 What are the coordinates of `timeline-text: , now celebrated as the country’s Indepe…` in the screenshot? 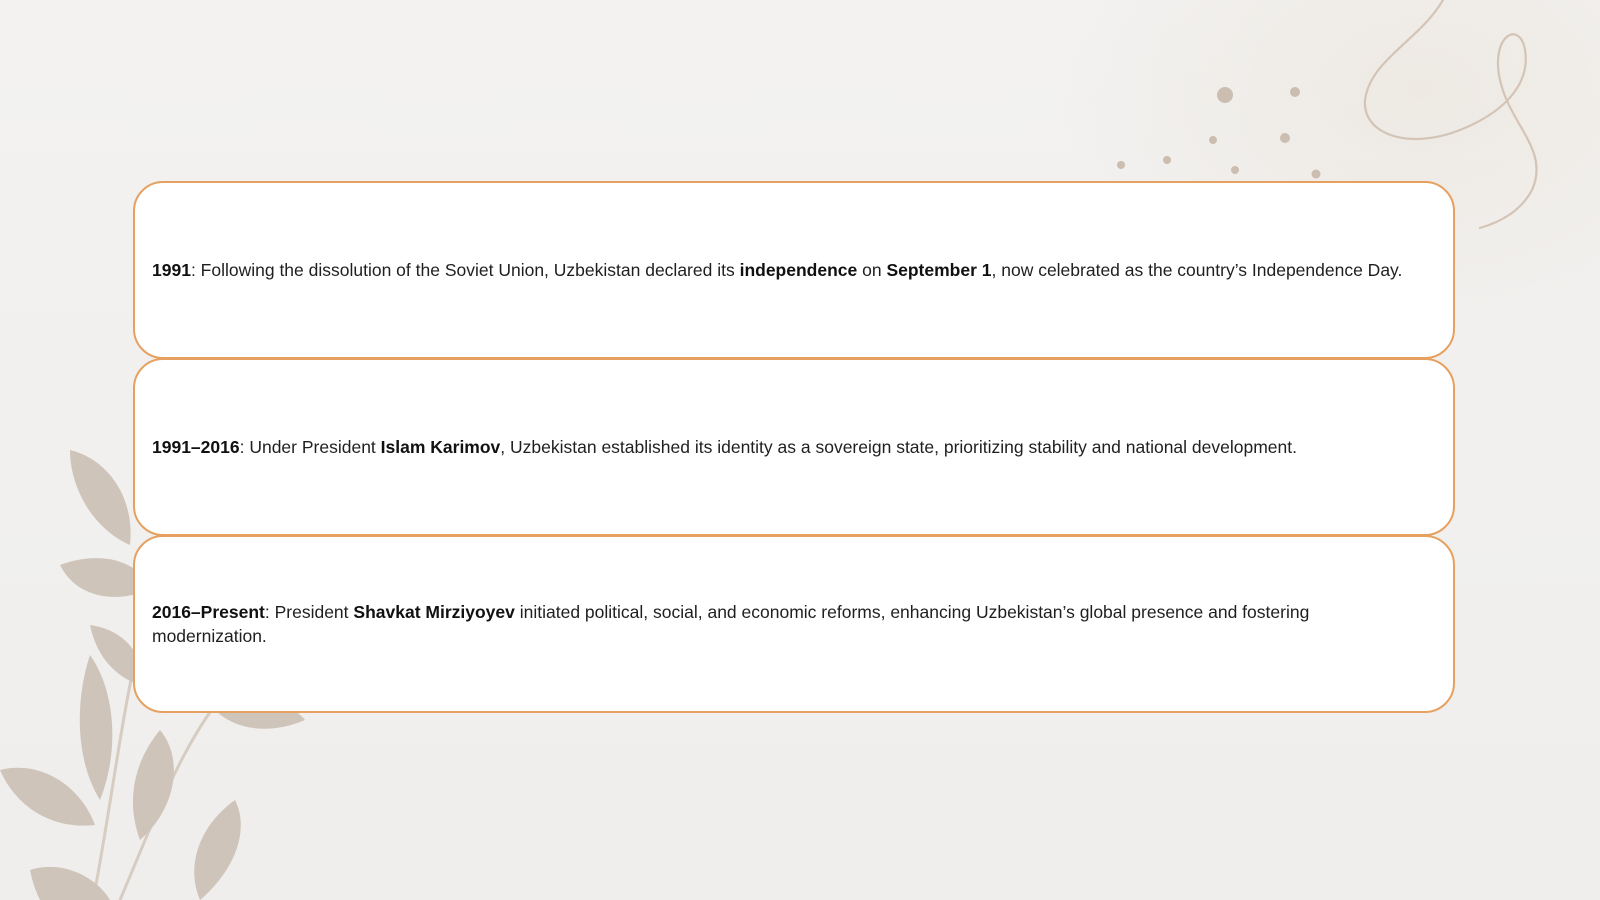 It's located at (1197, 270).